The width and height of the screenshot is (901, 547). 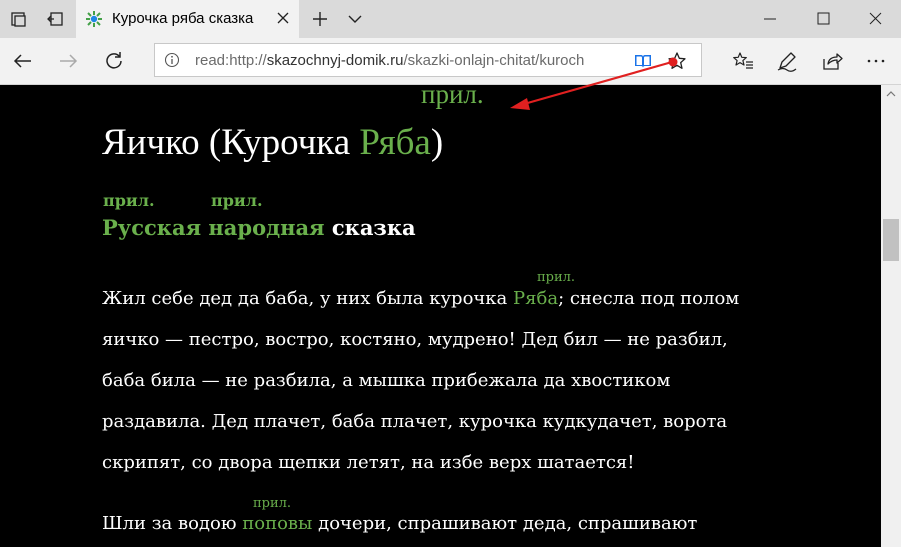 I want to click on para2-line1-end: дочери, спрашивают деда, спрашивают, so click(x=505, y=523).